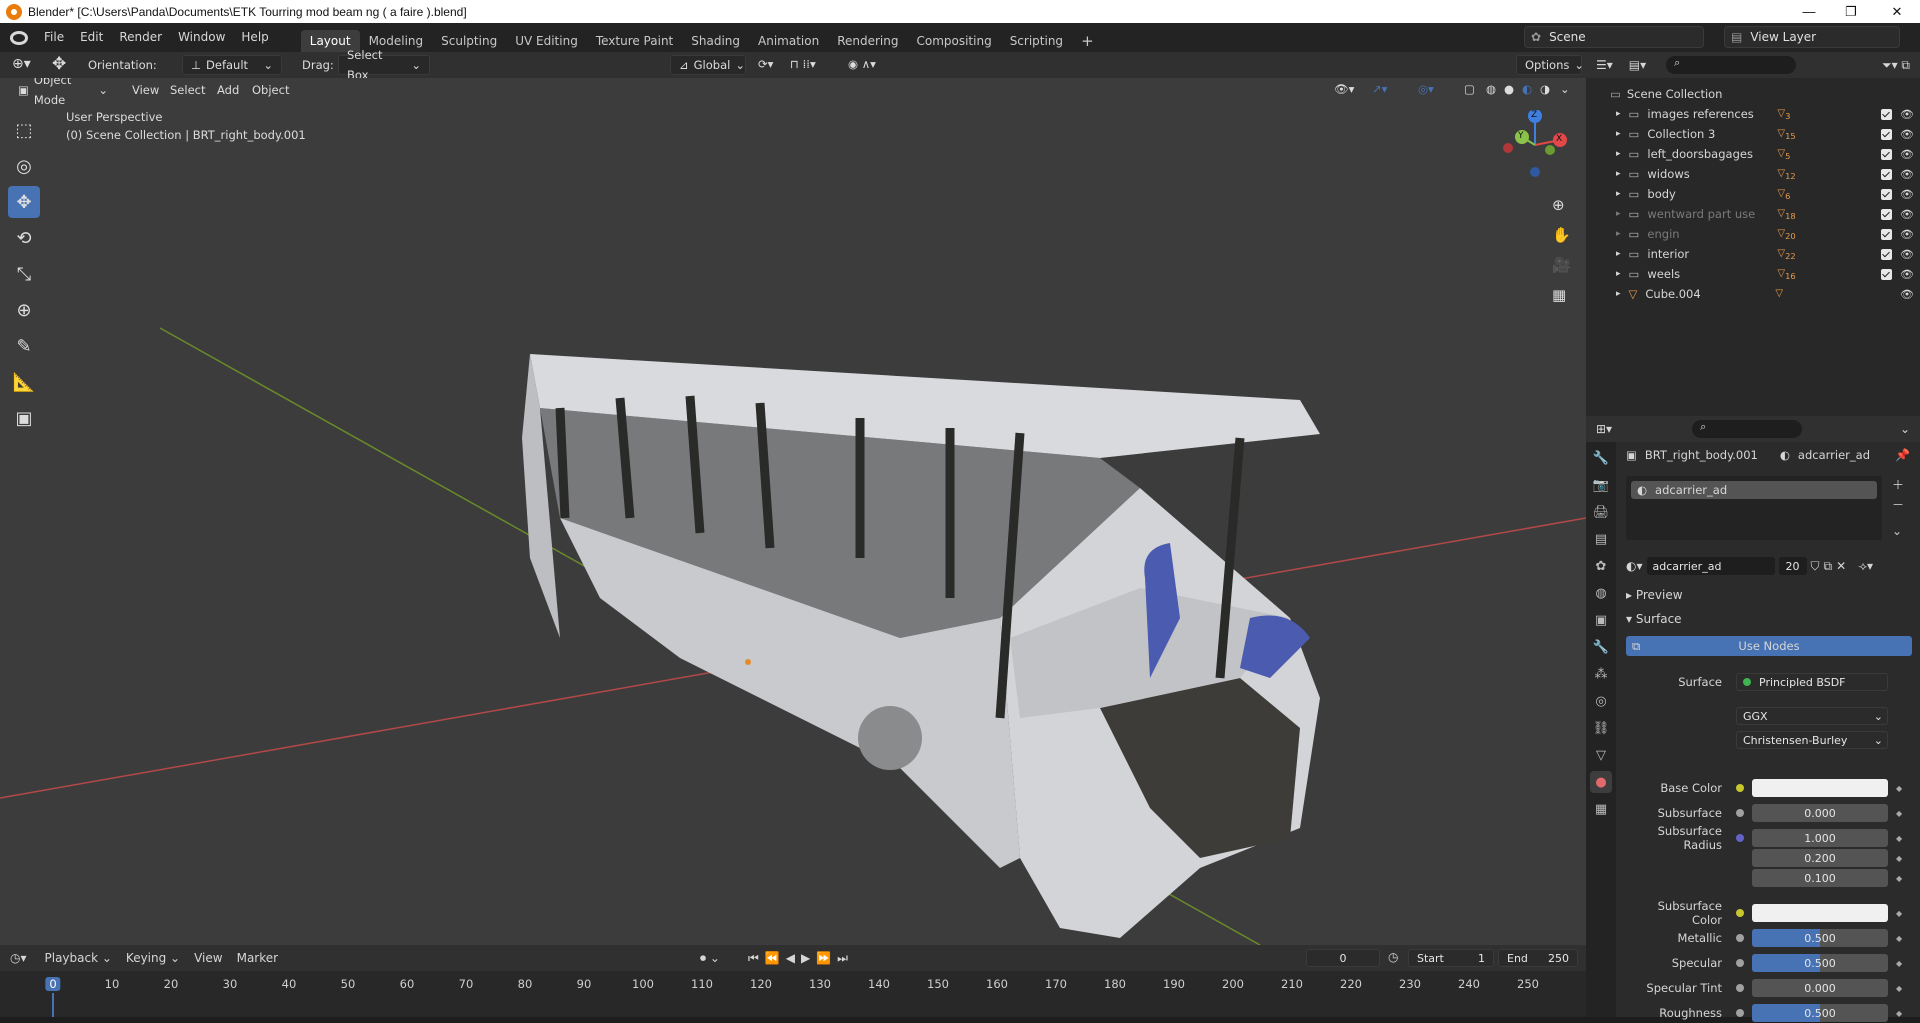 The height and width of the screenshot is (1023, 1920). Describe the element at coordinates (24, 202) in the screenshot. I see `move-icon: ✥` at that location.